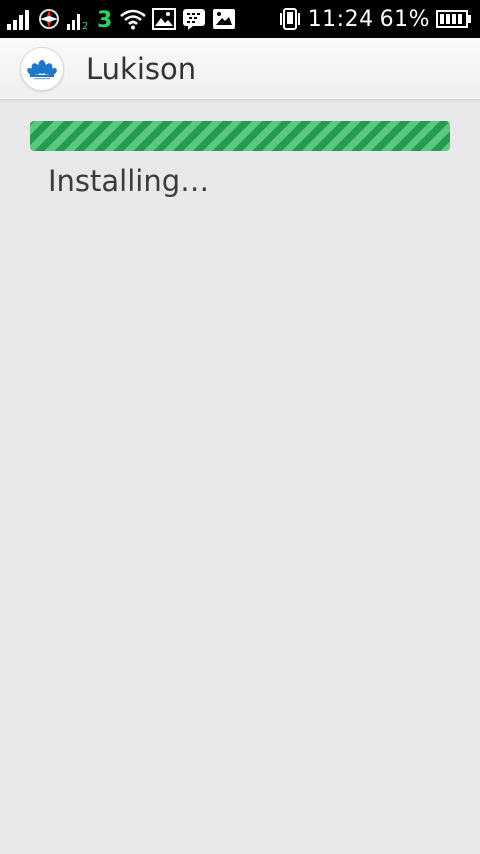  What do you see at coordinates (49, 19) in the screenshot?
I see `network-operator-icon` at bounding box center [49, 19].